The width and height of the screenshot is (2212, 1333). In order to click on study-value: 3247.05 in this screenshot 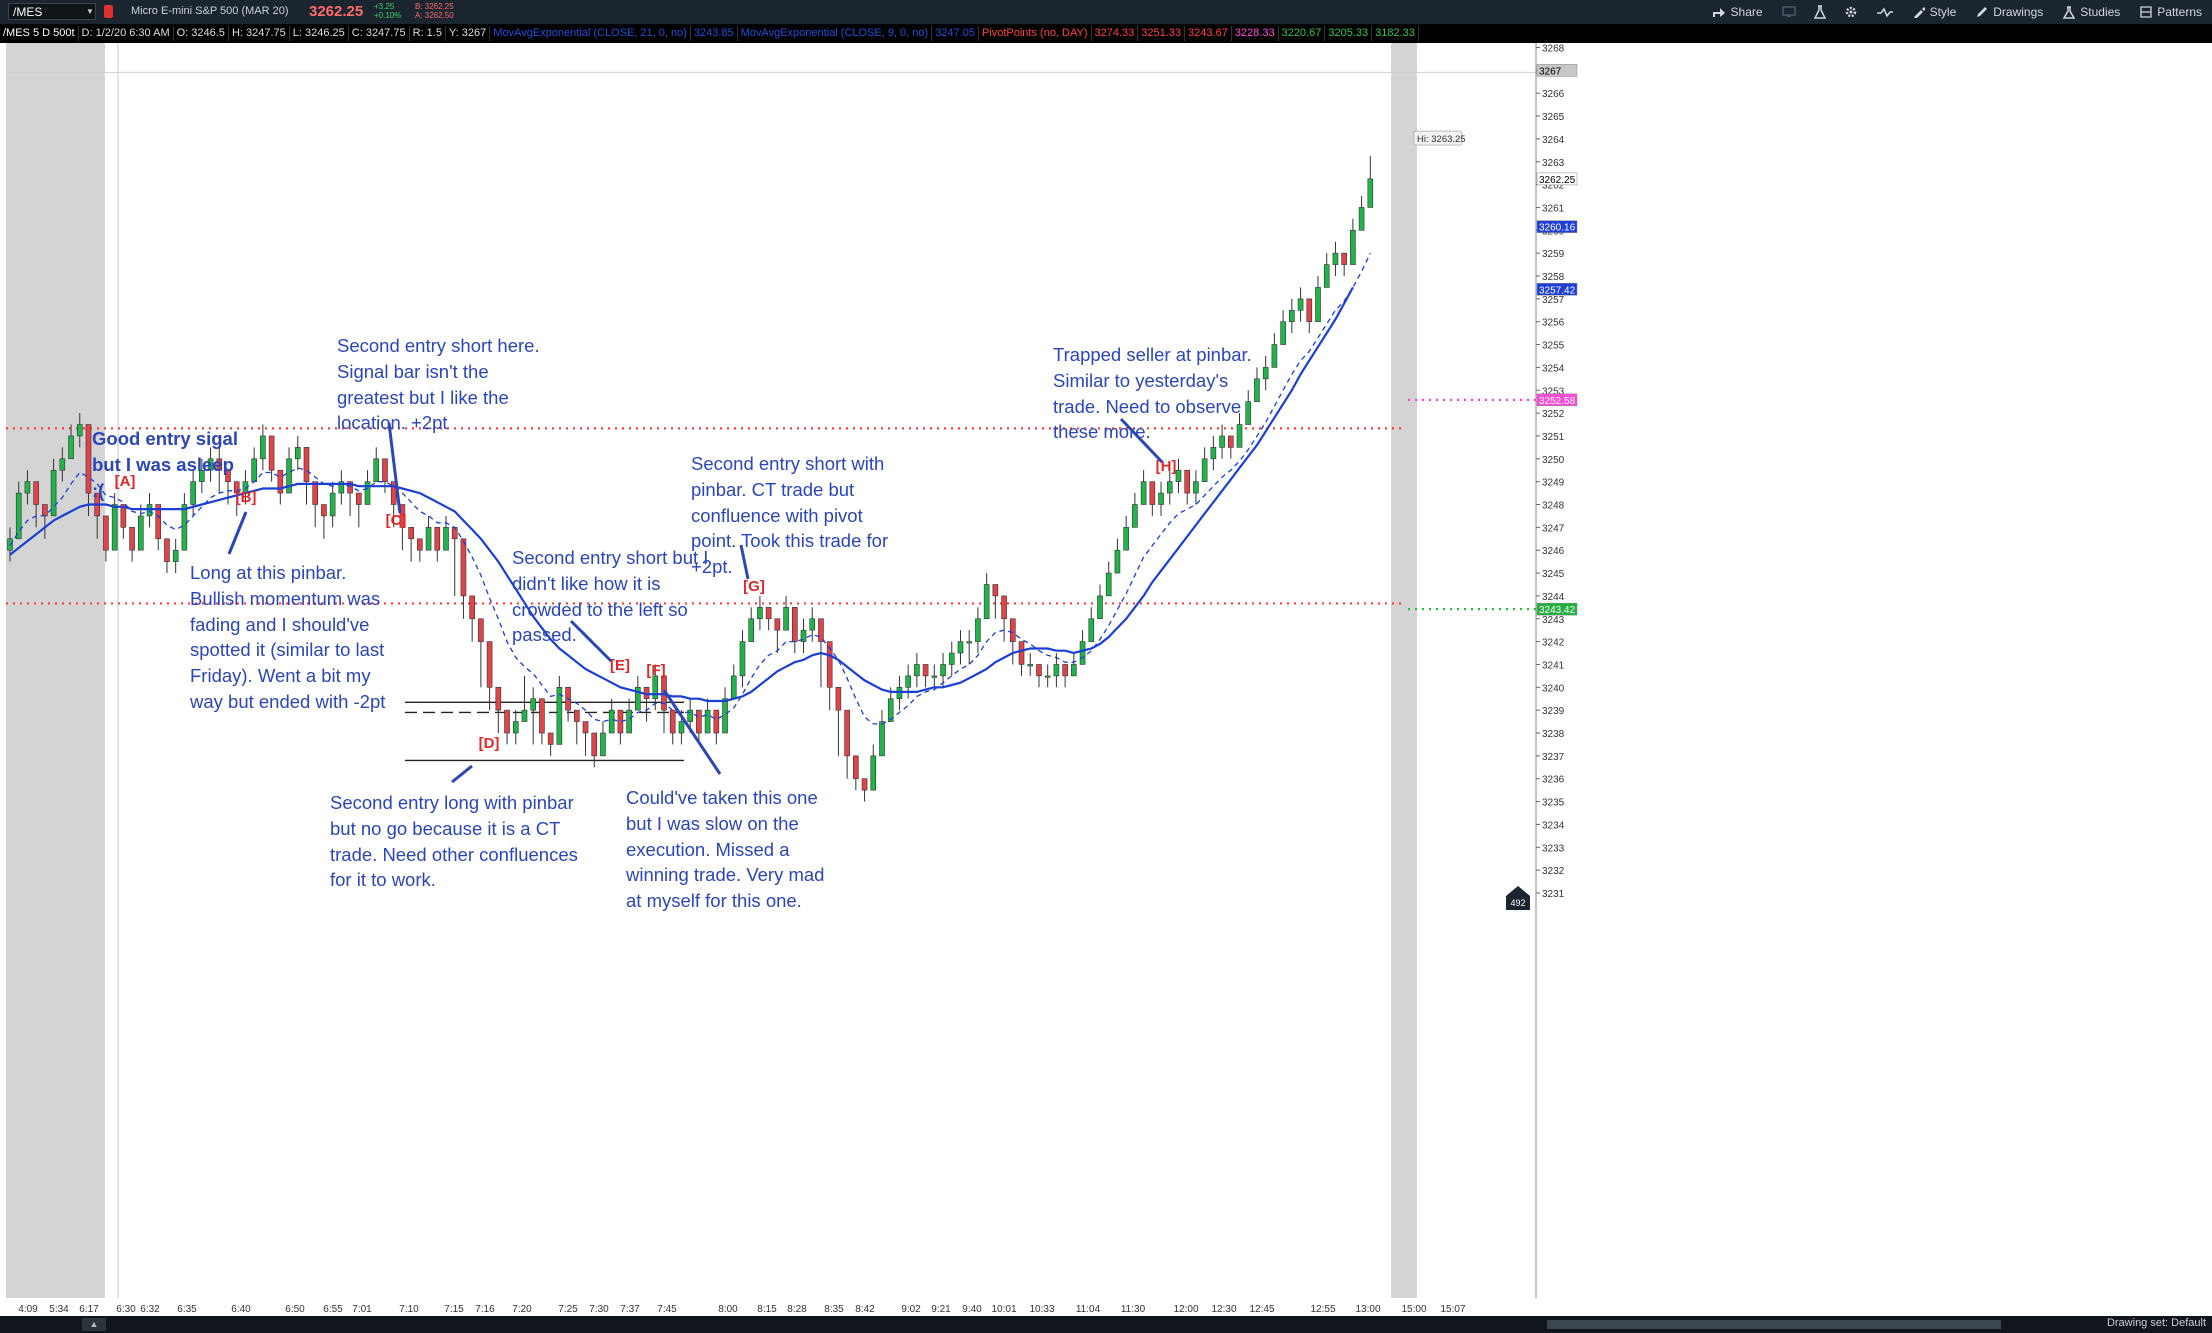, I will do `click(955, 33)`.